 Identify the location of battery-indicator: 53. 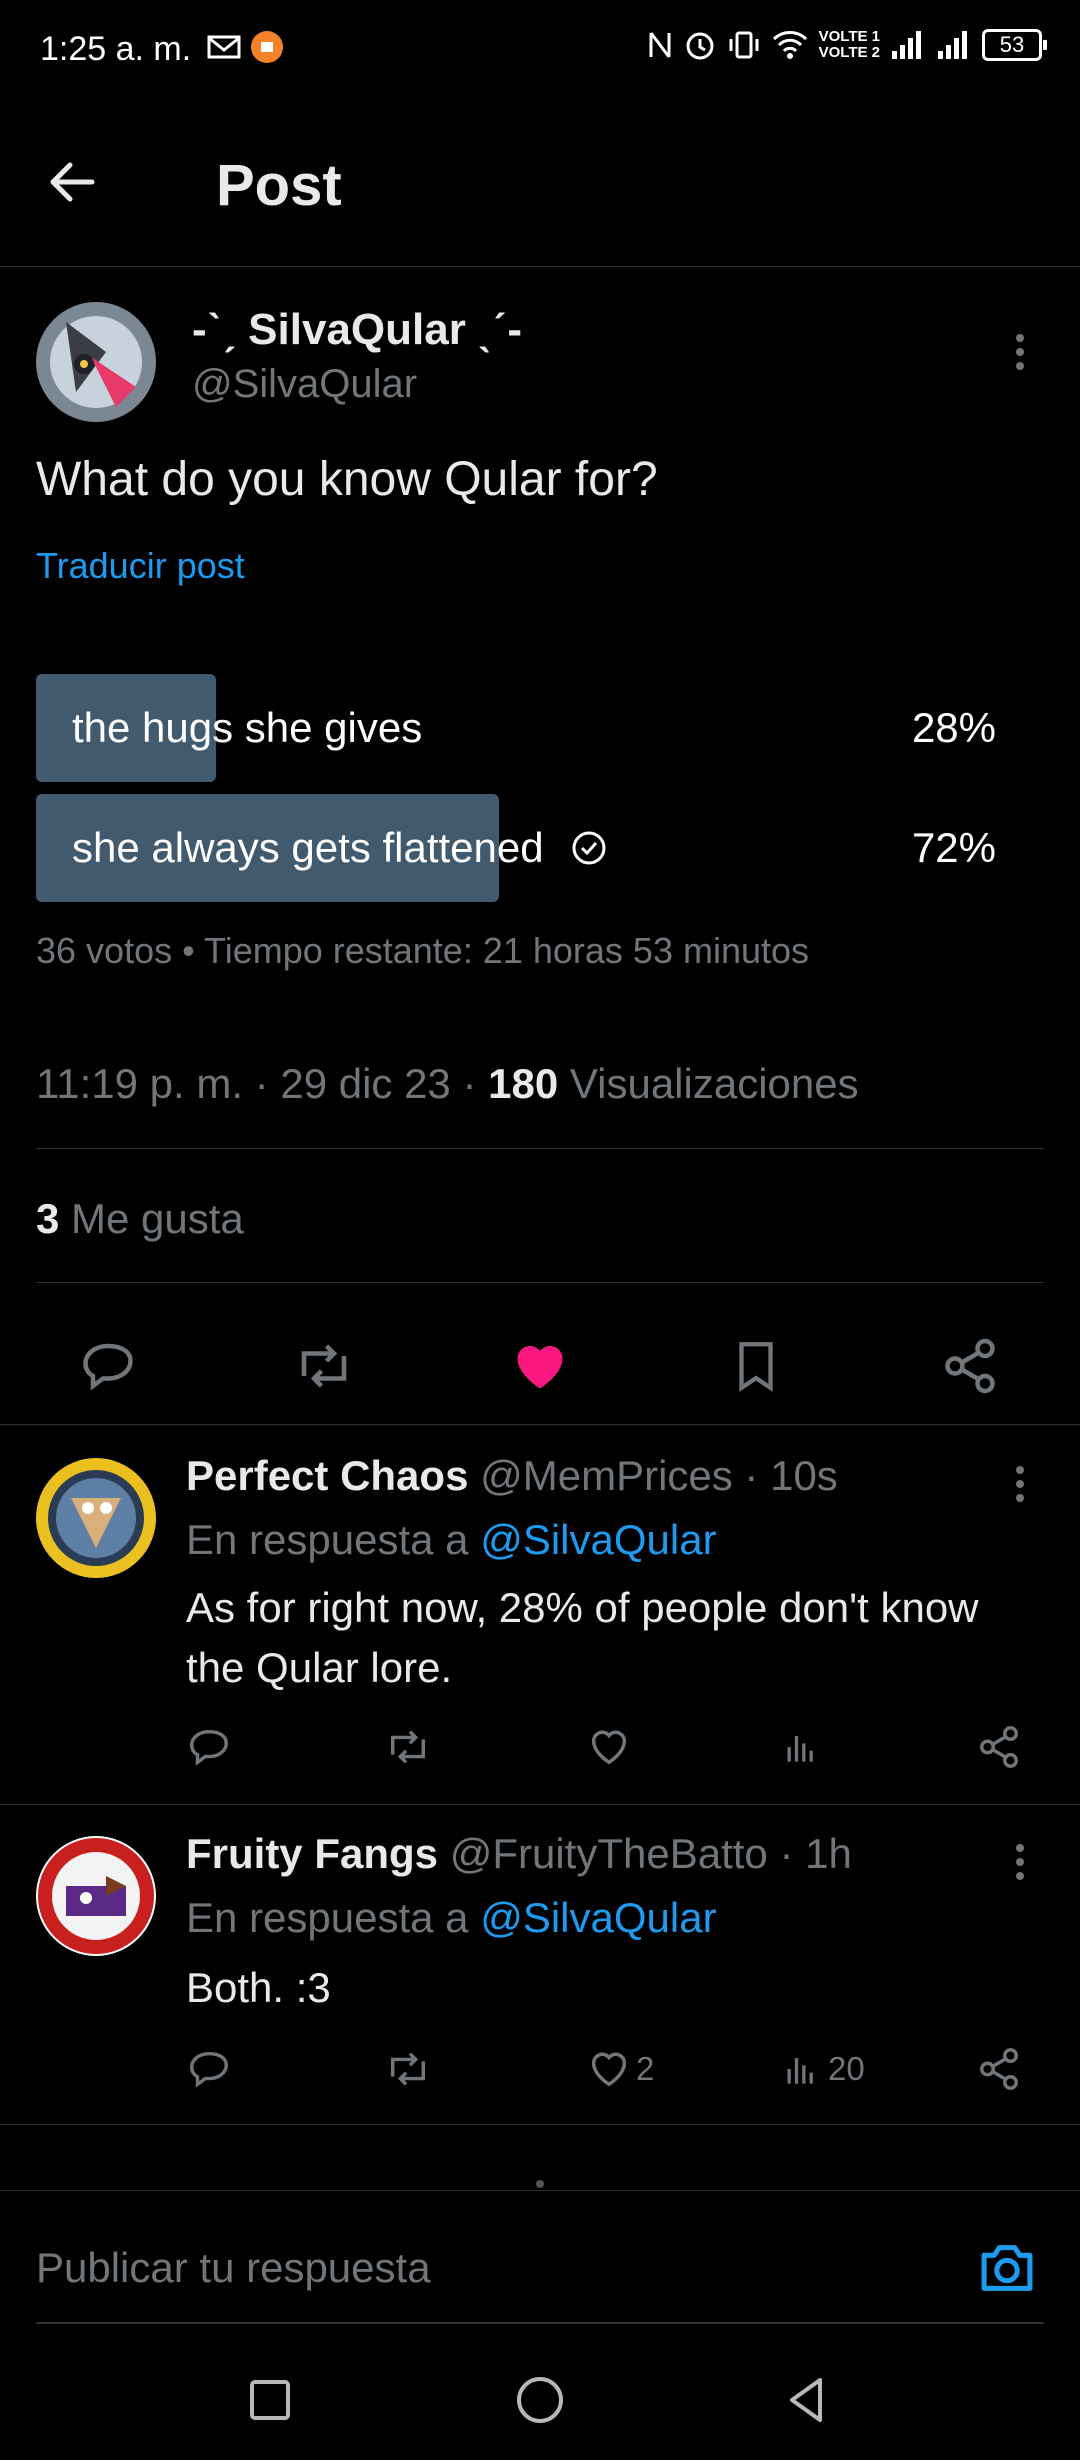
(1014, 45).